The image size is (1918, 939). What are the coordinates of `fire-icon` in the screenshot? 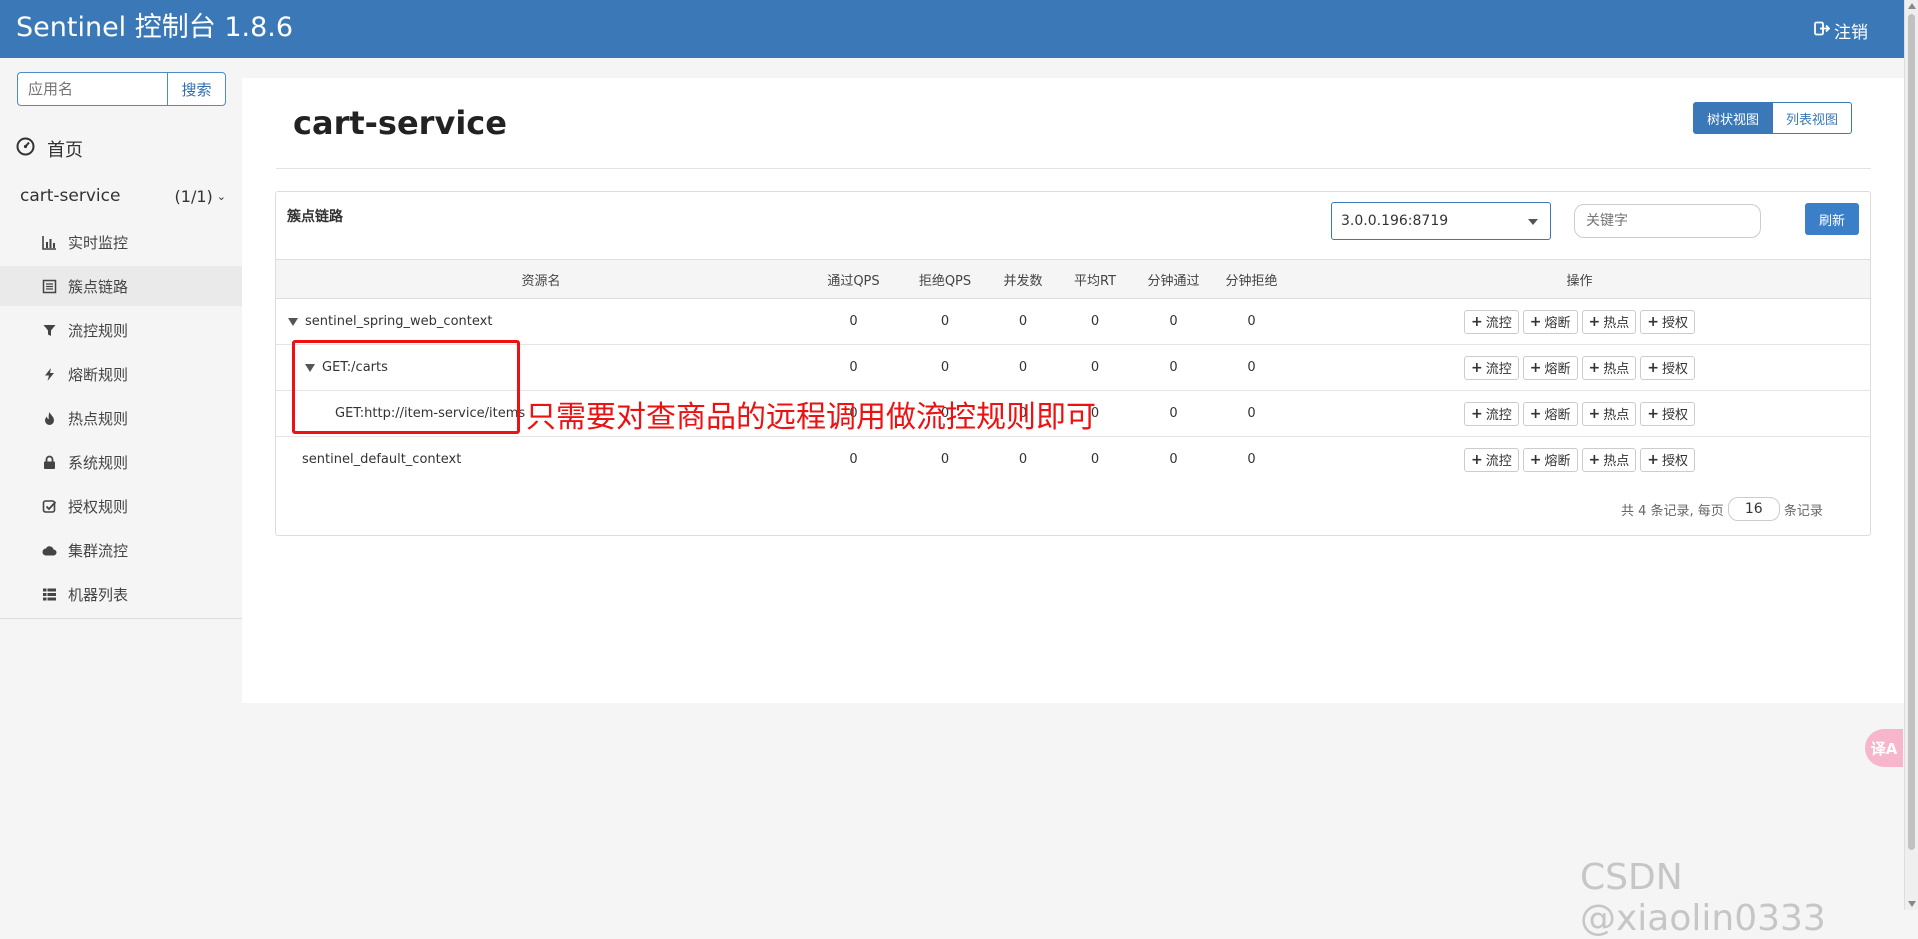 It's located at (49, 418).